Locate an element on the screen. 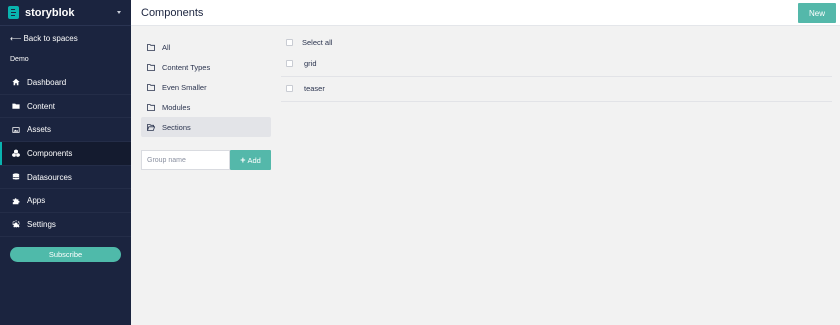 This screenshot has height=325, width=840. home-icon is located at coordinates (16, 82).